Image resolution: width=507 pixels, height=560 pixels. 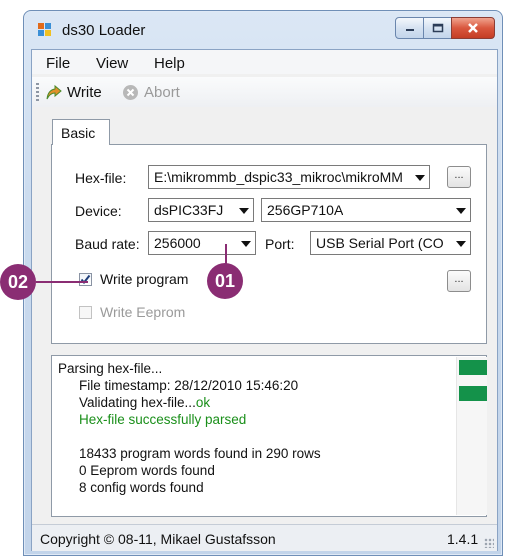 I want to click on toolbar-grip, so click(x=37, y=92).